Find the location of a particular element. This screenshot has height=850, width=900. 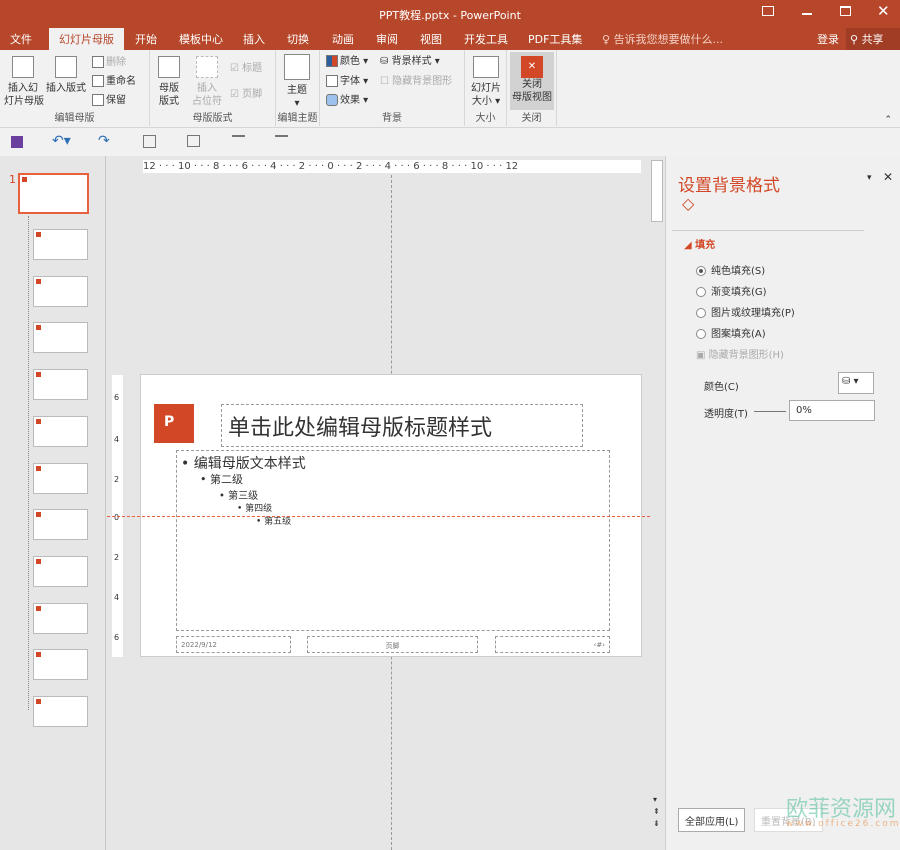

from-beginning-icon is located at coordinates (149, 141).